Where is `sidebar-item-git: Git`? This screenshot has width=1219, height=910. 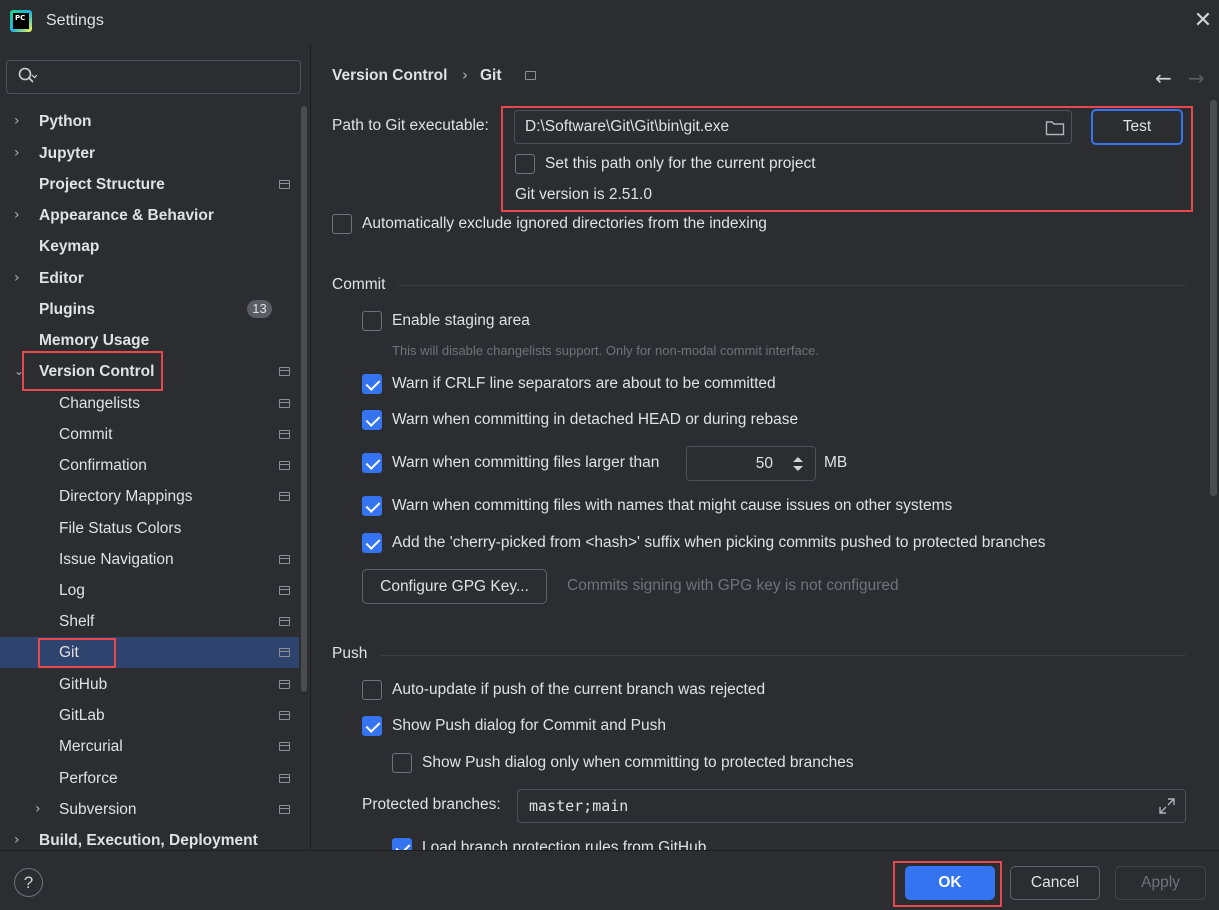 sidebar-item-git: Git is located at coordinates (149, 652).